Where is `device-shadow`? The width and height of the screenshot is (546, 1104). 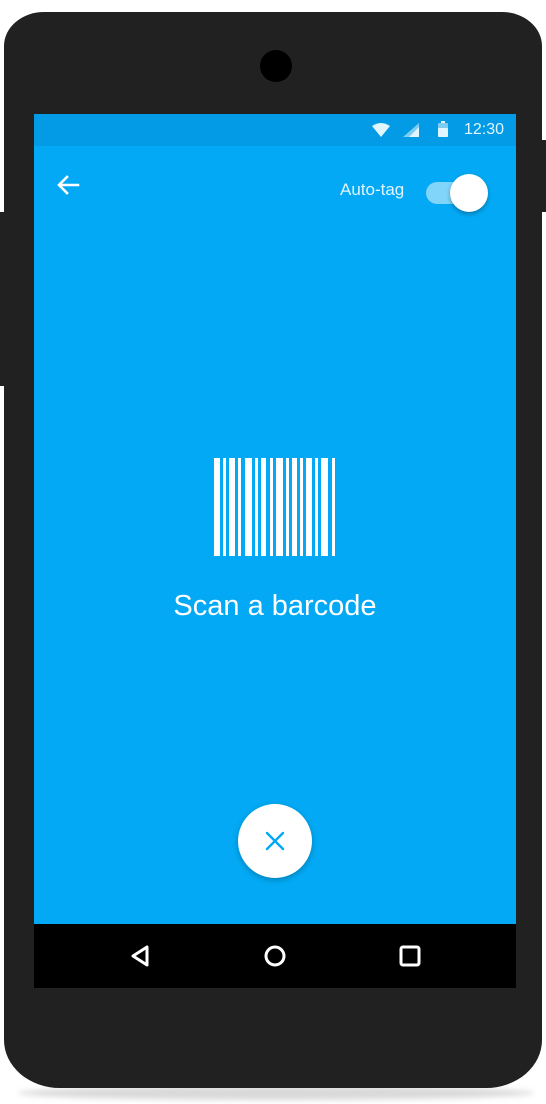 device-shadow is located at coordinates (276, 1093).